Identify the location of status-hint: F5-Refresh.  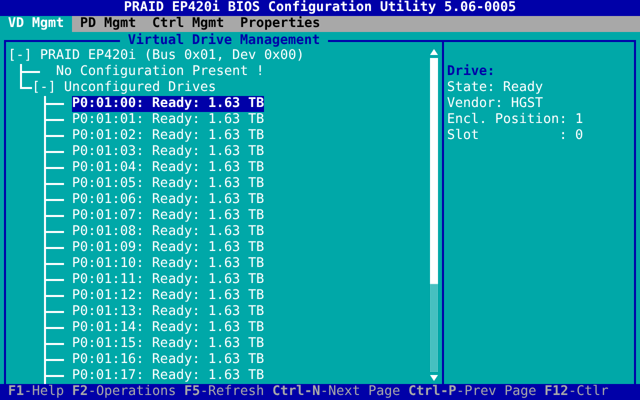
(224, 392).